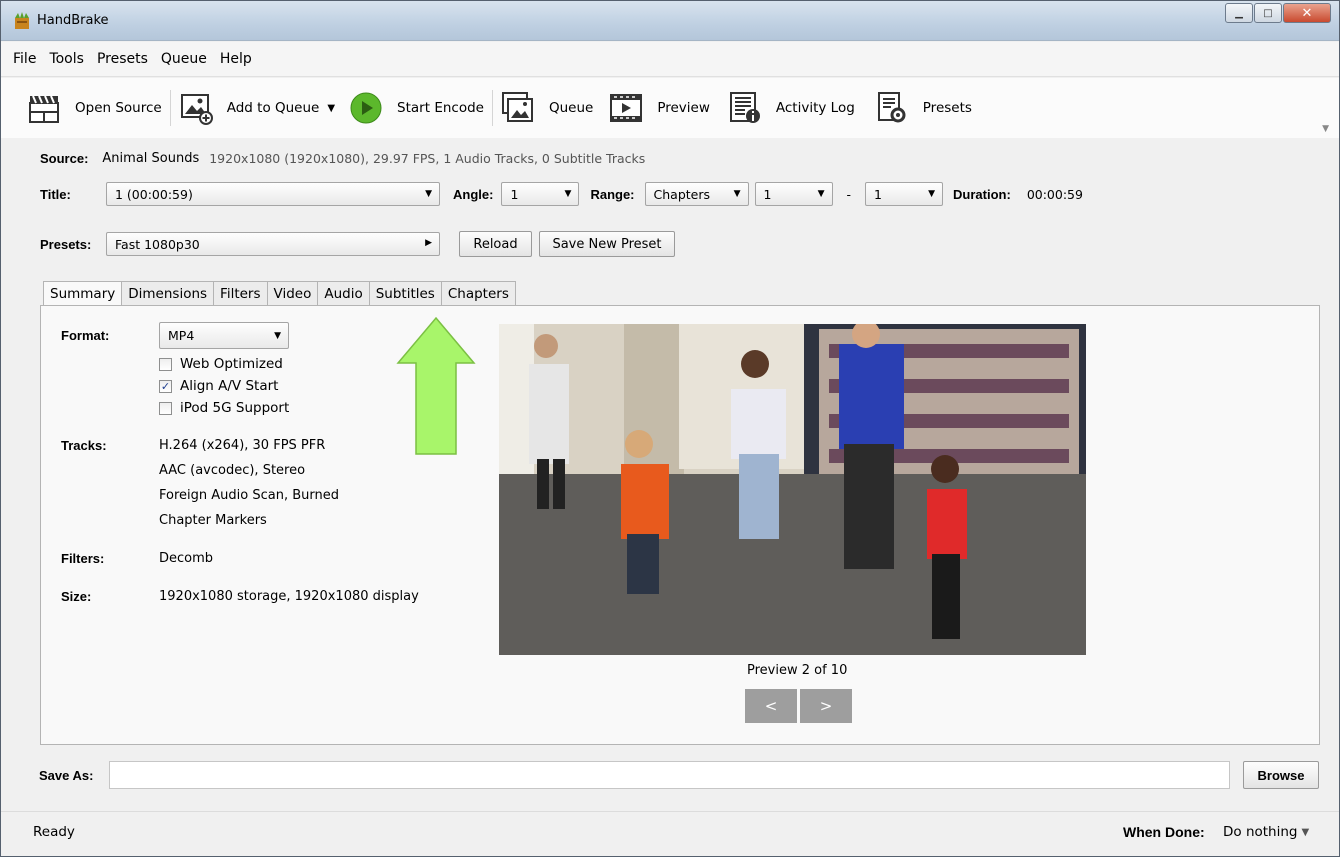  What do you see at coordinates (168, 293) in the screenshot?
I see `tab-dimensions: Dimensions` at bounding box center [168, 293].